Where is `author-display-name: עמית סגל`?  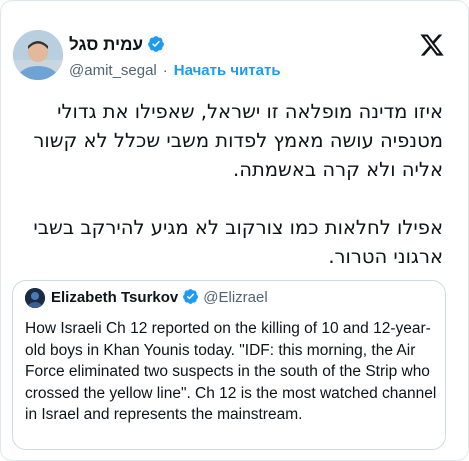
author-display-name: עמית סגל is located at coordinates (117, 46).